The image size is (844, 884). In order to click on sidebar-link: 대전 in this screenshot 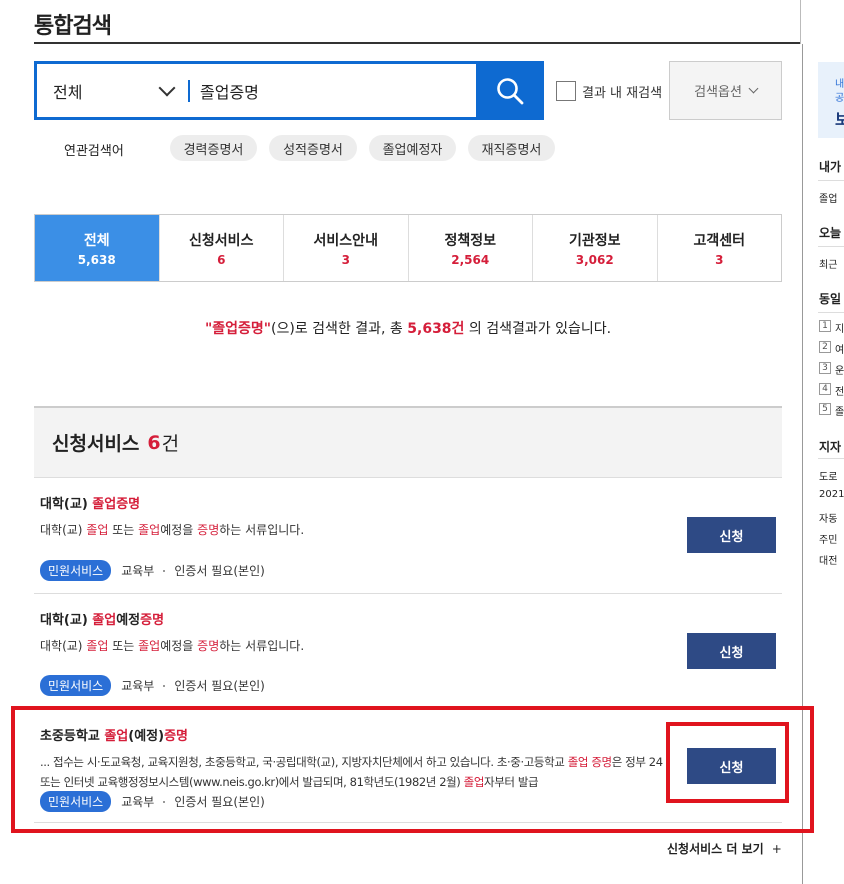, I will do `click(828, 559)`.